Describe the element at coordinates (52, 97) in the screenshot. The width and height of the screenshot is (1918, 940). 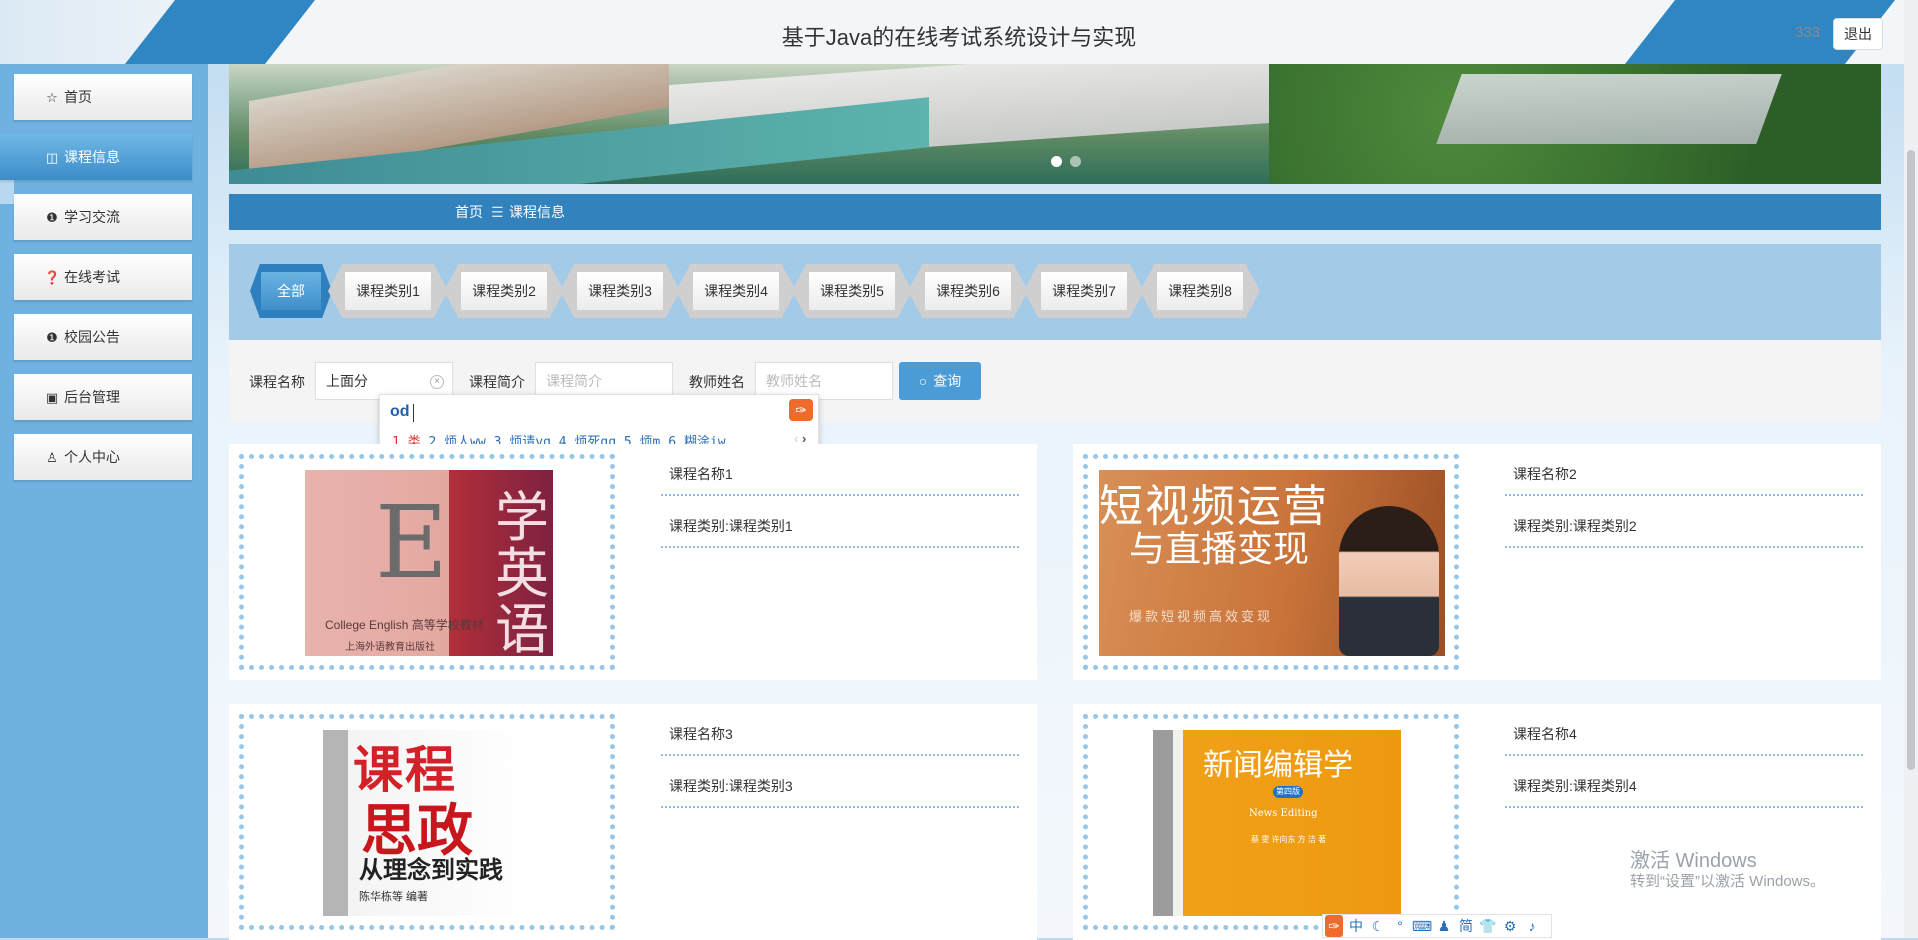
I see `star-icon: ☆` at that location.